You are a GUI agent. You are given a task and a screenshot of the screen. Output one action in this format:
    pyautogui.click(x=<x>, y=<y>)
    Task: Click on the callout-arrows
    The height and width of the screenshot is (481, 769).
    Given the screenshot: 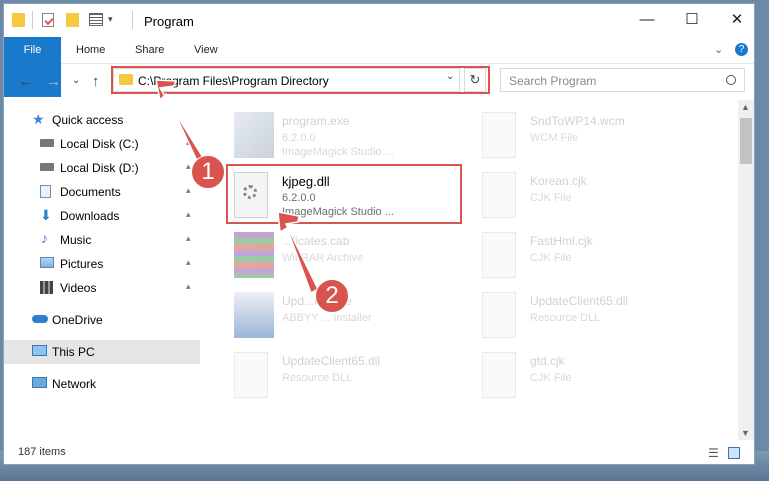 What is the action you would take?
    pyautogui.click(x=237, y=187)
    